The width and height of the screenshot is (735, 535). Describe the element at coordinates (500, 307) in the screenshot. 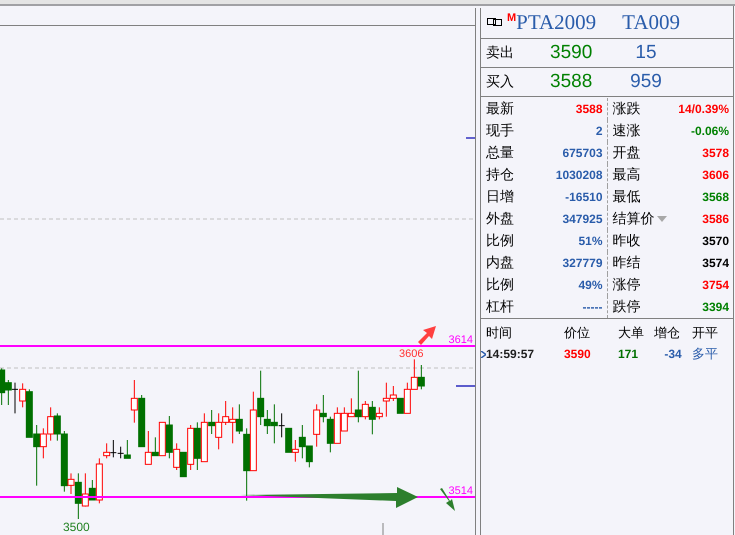

I see `stat-label: 杠杆` at that location.